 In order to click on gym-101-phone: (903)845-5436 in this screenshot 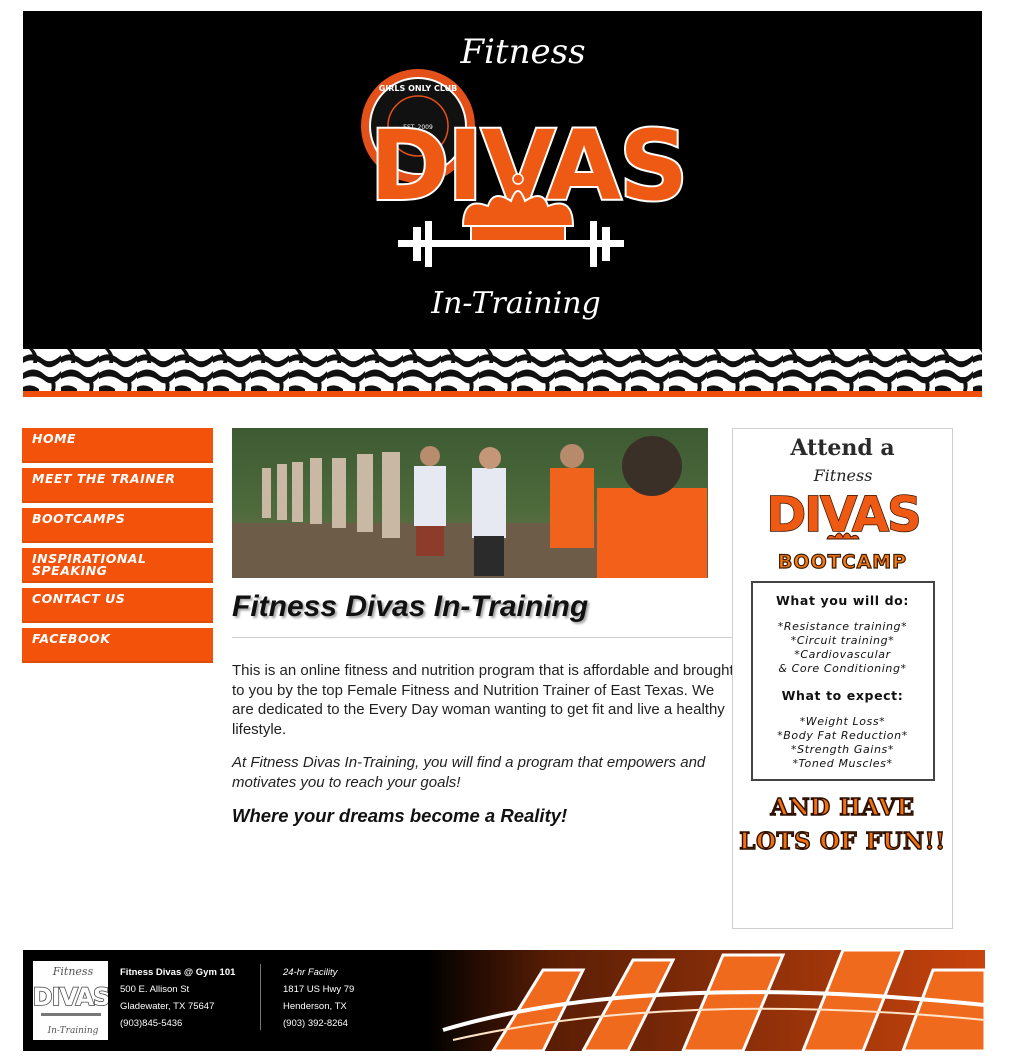, I will do `click(177, 1023)`.